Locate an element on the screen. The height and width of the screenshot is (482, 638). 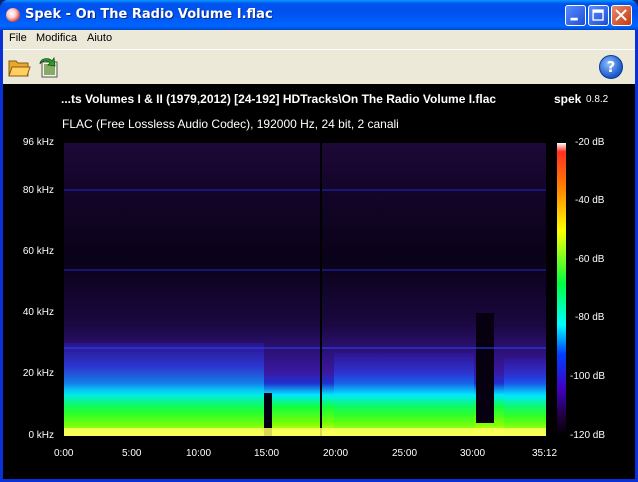
save-image-icon is located at coordinates (48, 67).